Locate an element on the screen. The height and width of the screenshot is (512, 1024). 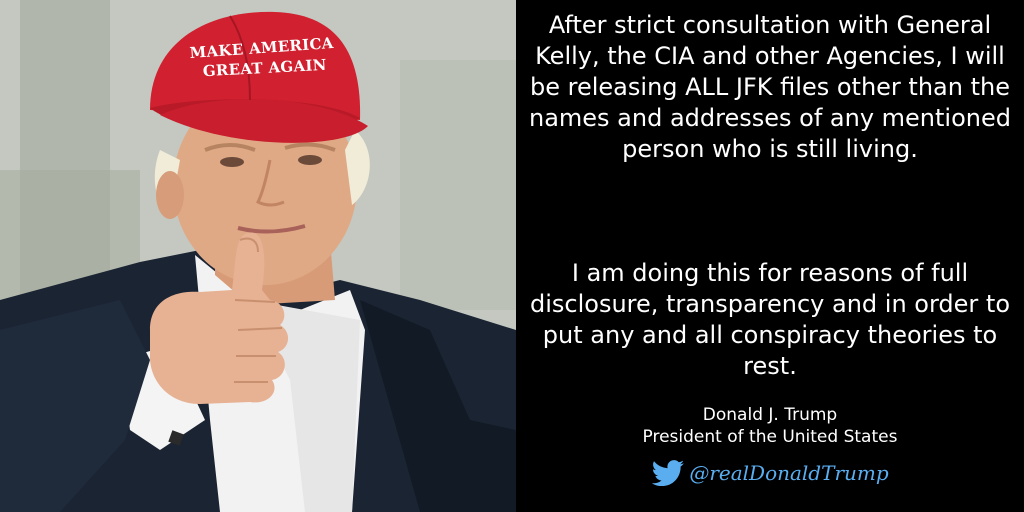
twitter-bird-icon is located at coordinates (668, 473).